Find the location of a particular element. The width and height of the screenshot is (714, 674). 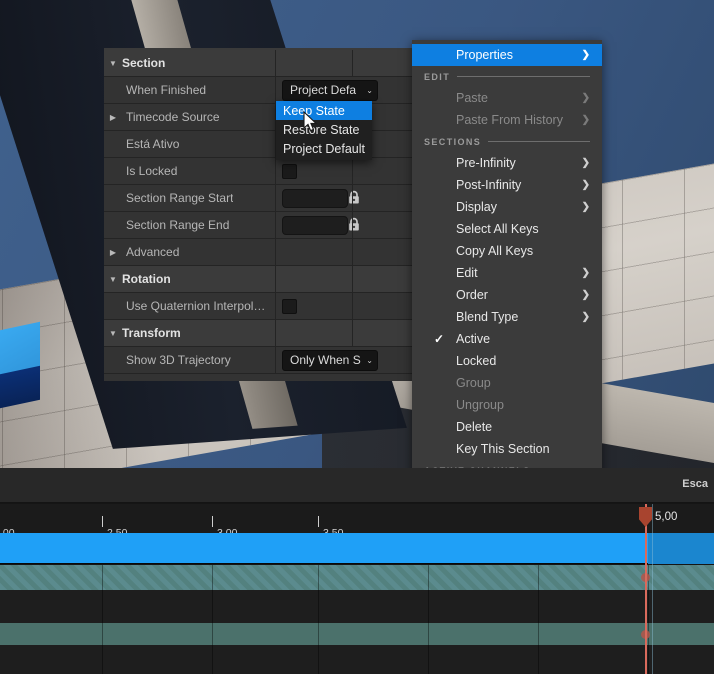

timeline-section-bar is located at coordinates (357, 548).